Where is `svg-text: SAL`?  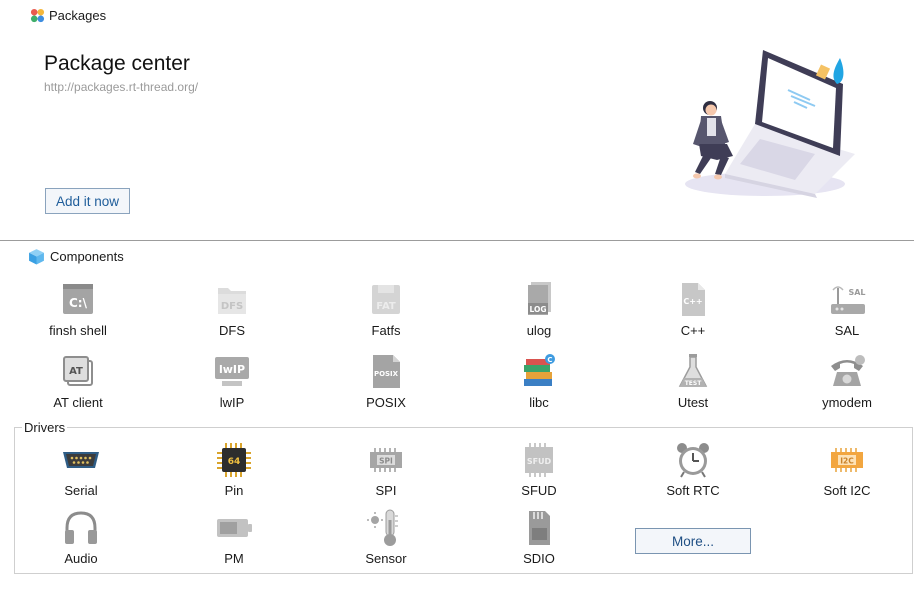
svg-text: SAL is located at coordinates (856, 292).